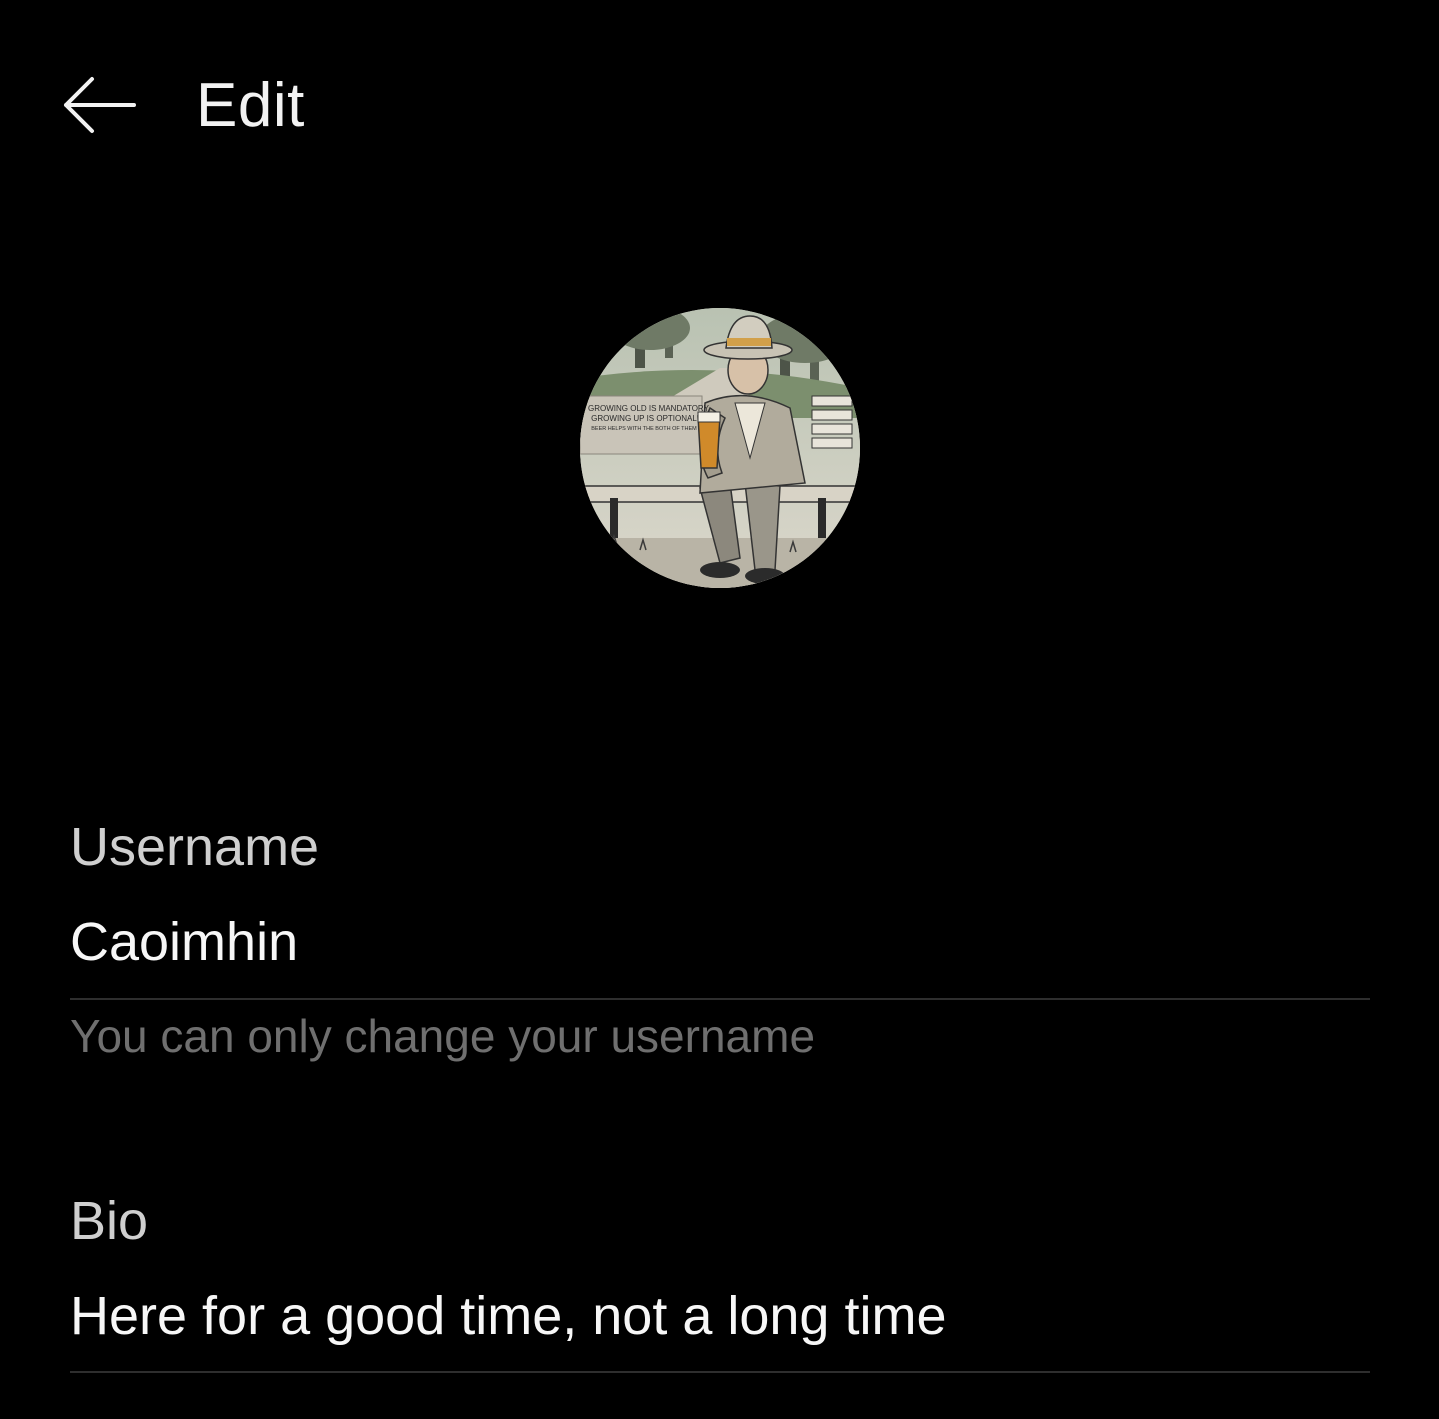  I want to click on bio-label: Bio, so click(109, 1221).